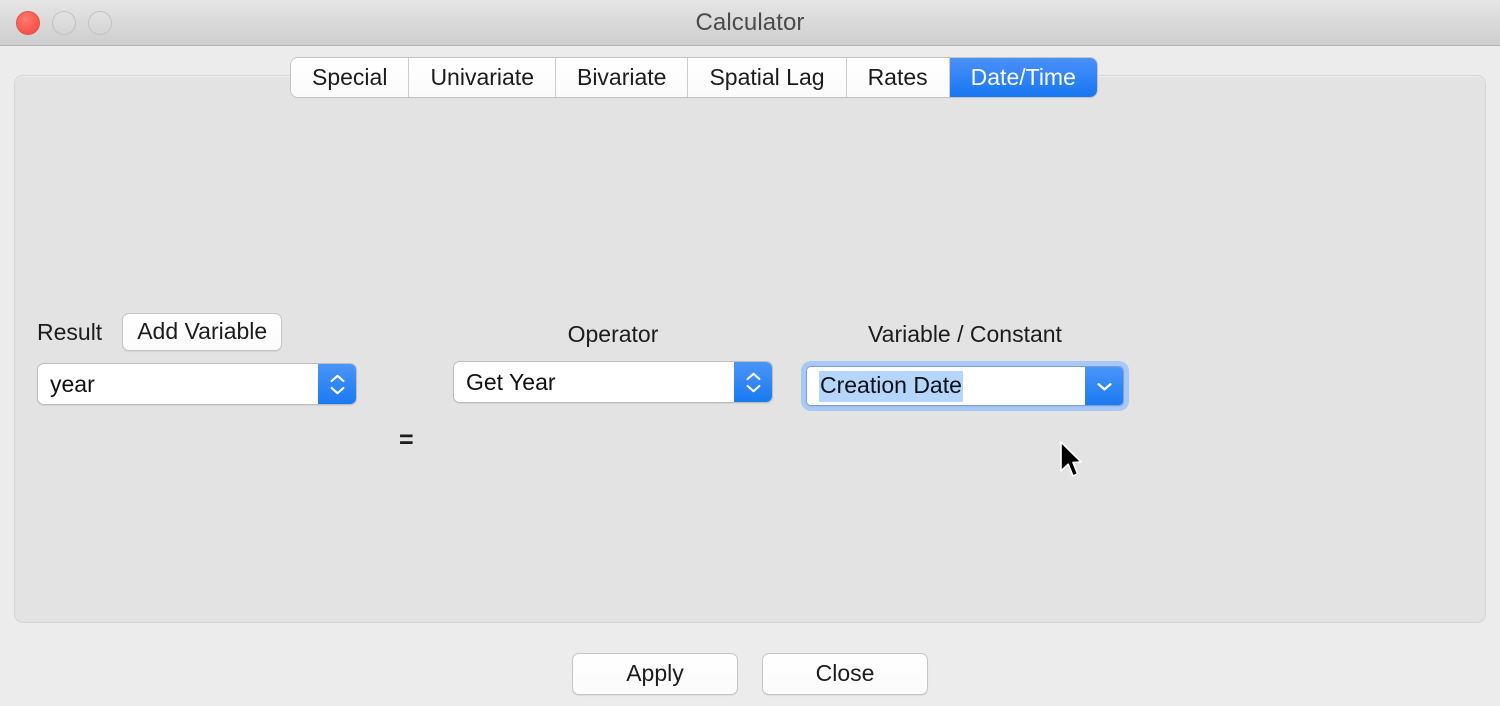 This screenshot has height=706, width=1500. Describe the element at coordinates (197, 358) in the screenshot. I see `result-group: Result Add Variable year` at that location.